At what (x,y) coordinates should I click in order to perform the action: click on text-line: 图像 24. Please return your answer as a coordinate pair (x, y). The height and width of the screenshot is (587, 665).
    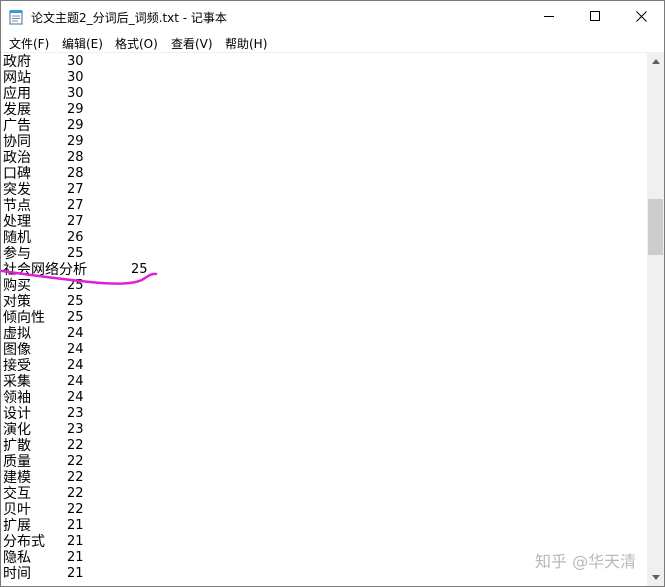
    Looking at the image, I should click on (43, 350).